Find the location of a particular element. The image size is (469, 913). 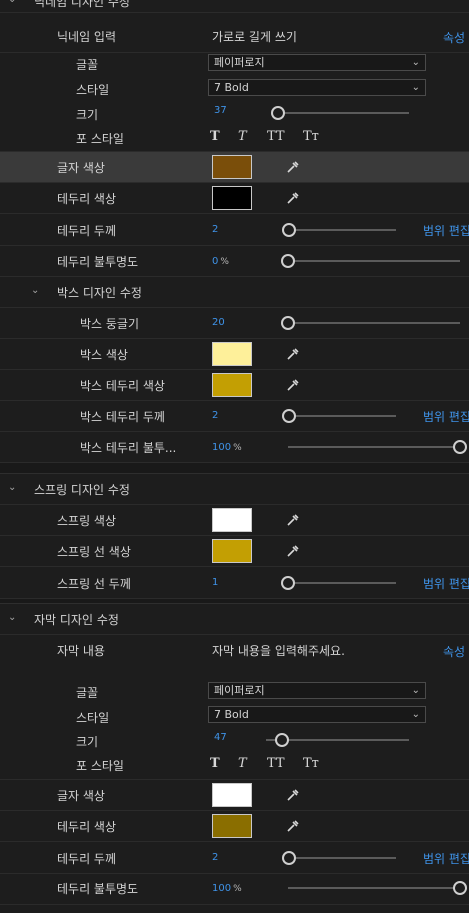

box-border-color-swatch is located at coordinates (232, 385).